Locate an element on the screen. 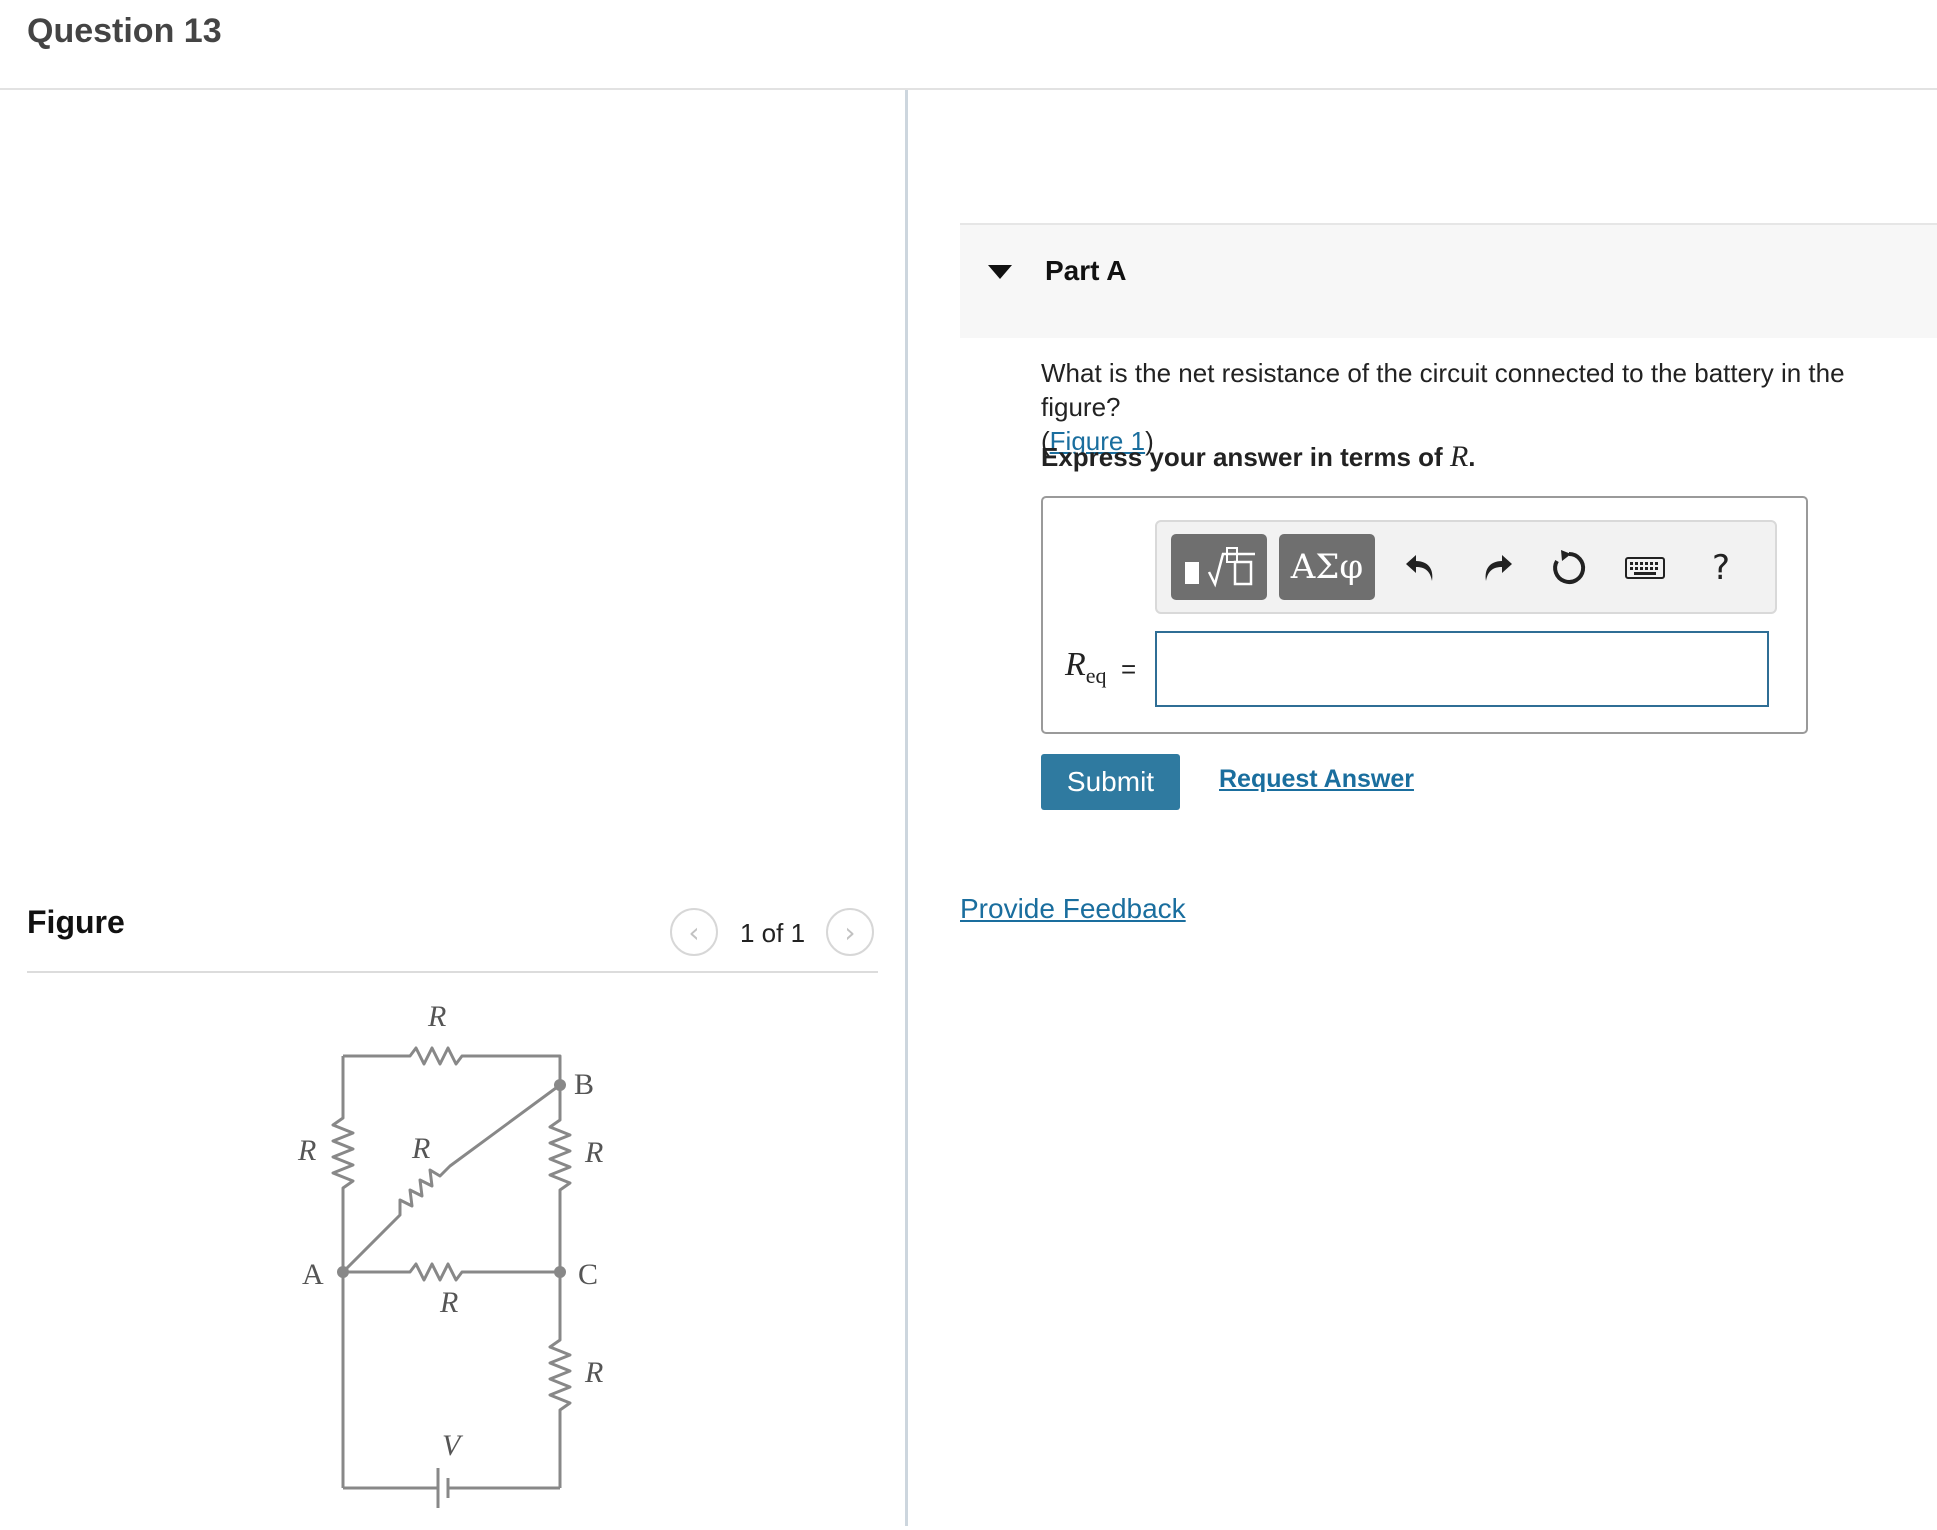 The width and height of the screenshot is (1937, 1530). reset-icon is located at coordinates (1569, 567).